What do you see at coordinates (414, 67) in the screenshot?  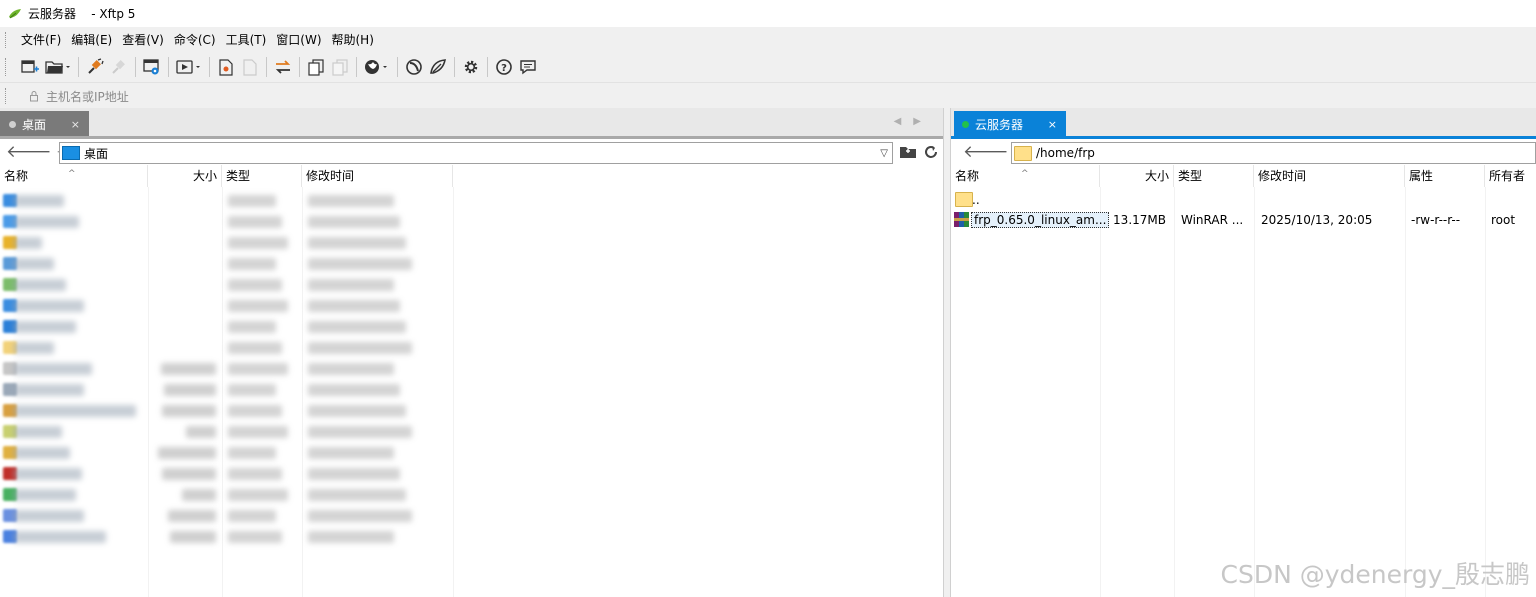 I see `xshell-button` at bounding box center [414, 67].